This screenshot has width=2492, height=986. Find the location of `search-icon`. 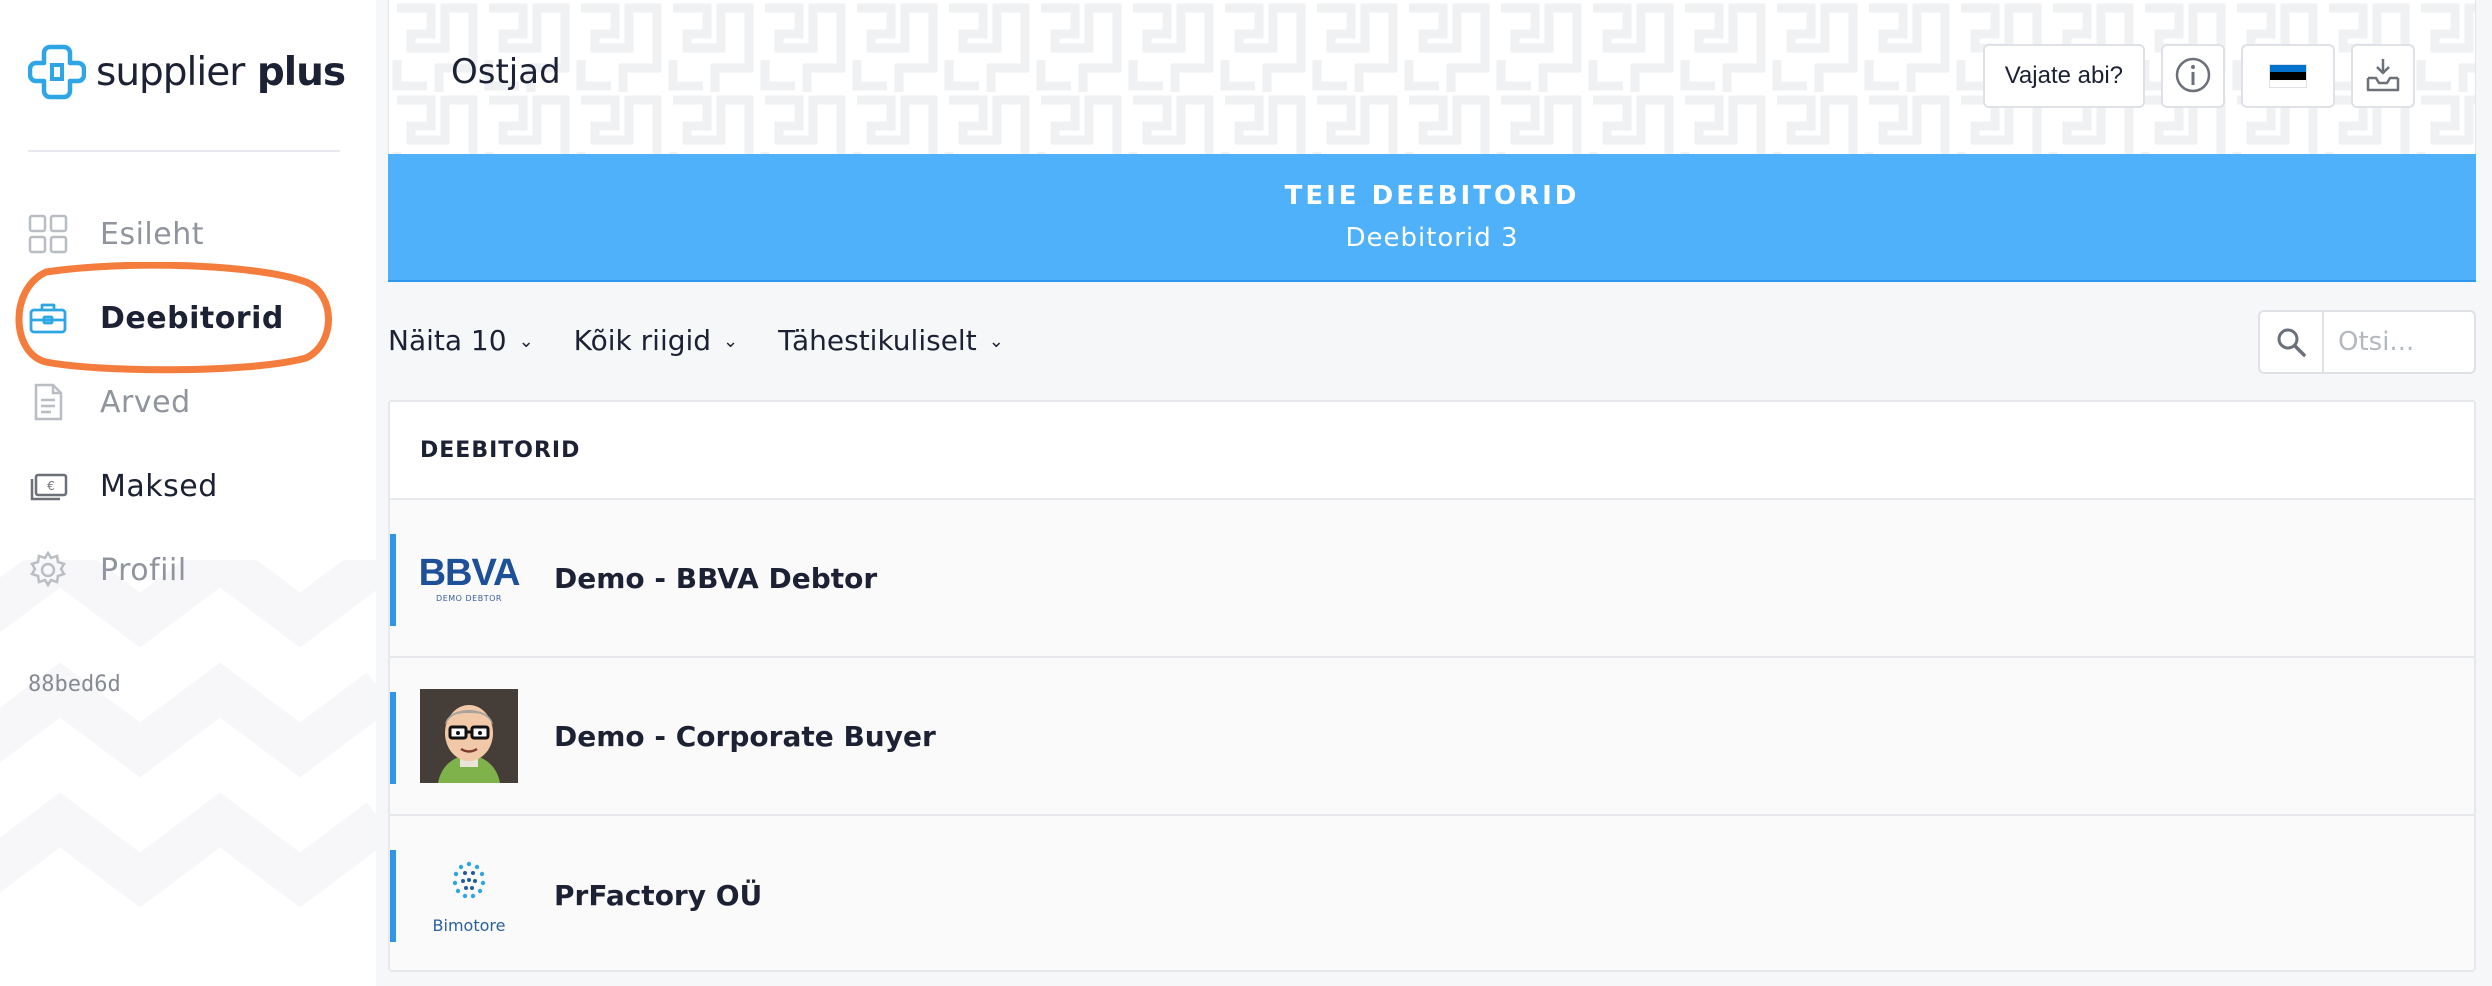

search-icon is located at coordinates (2292, 342).